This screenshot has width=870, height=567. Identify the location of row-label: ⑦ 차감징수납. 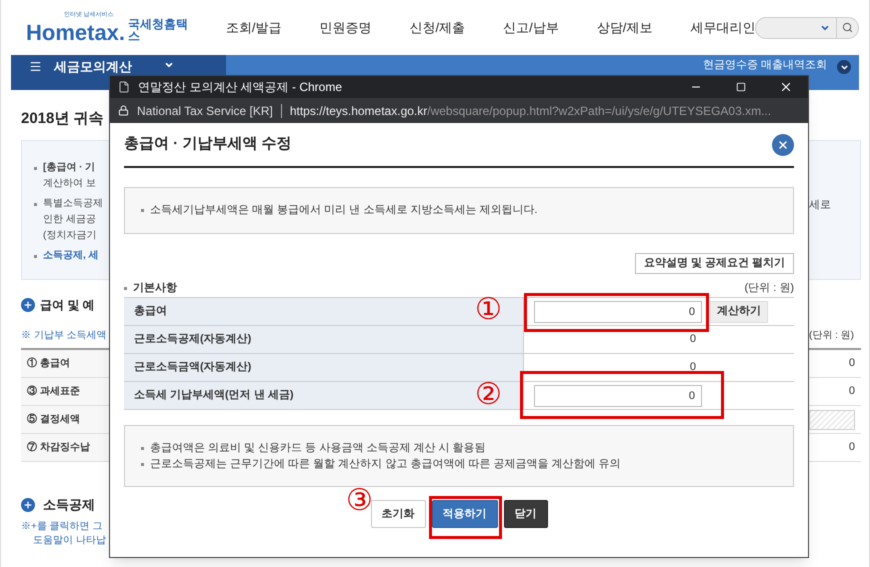
(58, 447).